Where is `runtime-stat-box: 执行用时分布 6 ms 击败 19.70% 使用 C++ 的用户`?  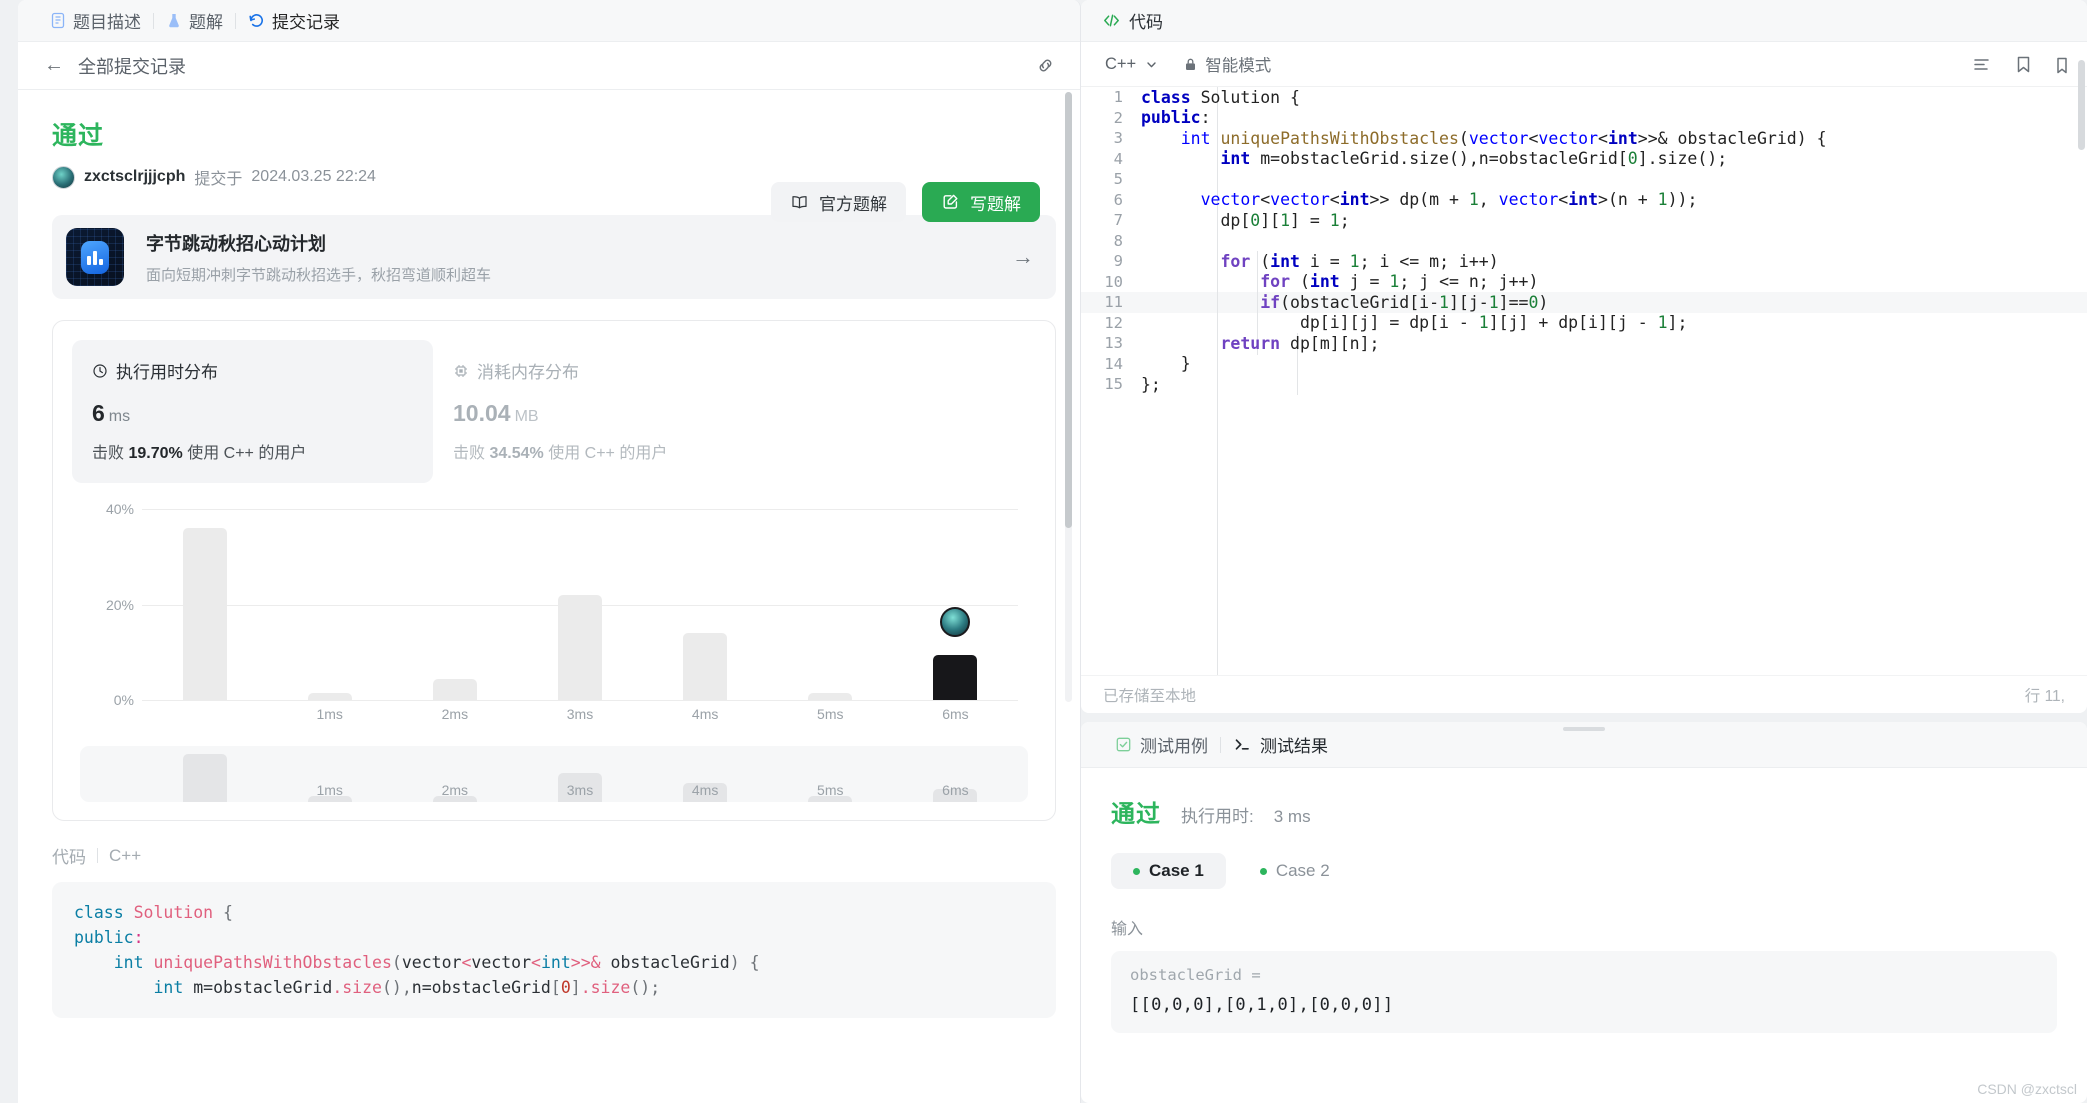
runtime-stat-box: 执行用时分布 6 ms 击败 19.70% 使用 C++ 的用户 is located at coordinates (252, 411).